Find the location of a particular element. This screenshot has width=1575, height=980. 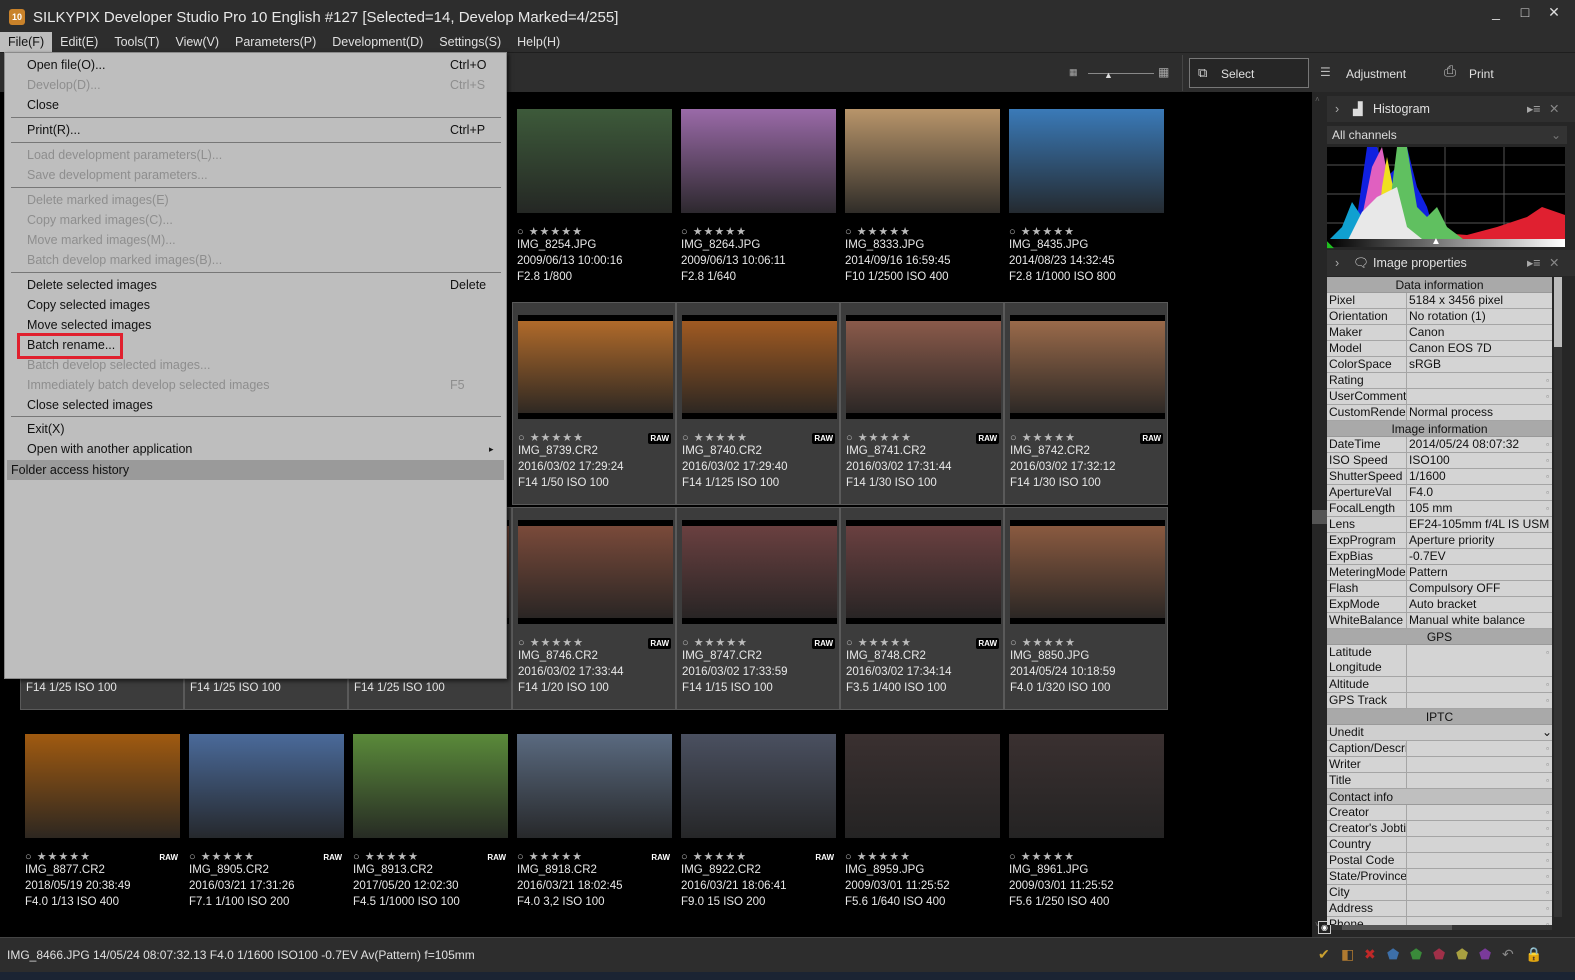

purple-tag-icon: ⬟ is located at coordinates (1485, 954).